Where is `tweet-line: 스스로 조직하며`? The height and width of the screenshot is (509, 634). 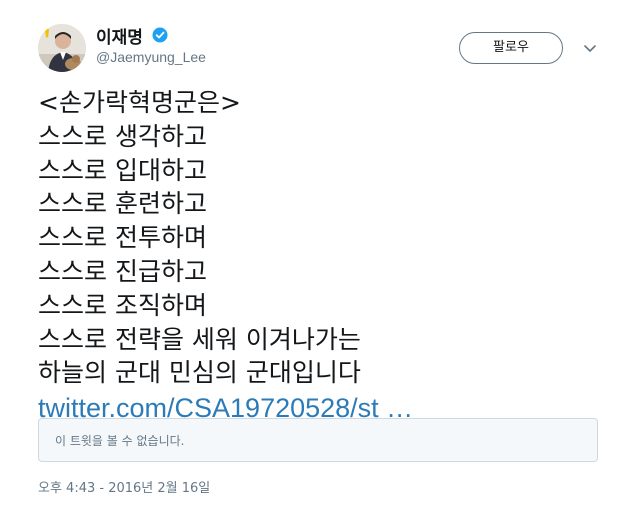 tweet-line: 스스로 조직하며 is located at coordinates (122, 305).